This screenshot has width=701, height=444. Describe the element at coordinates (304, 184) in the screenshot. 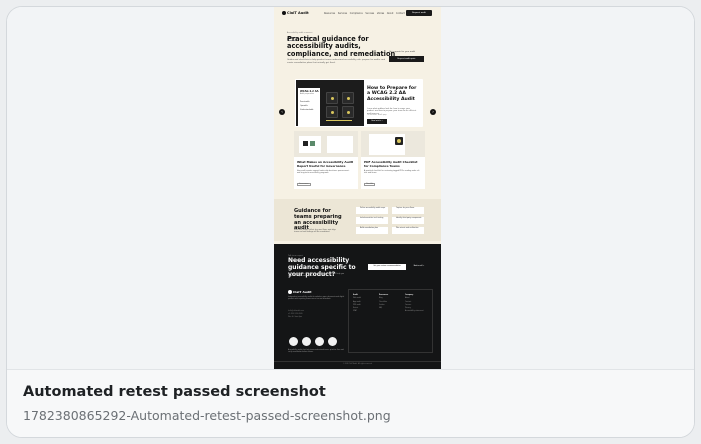

I see `article-card-tag: Governance` at that location.